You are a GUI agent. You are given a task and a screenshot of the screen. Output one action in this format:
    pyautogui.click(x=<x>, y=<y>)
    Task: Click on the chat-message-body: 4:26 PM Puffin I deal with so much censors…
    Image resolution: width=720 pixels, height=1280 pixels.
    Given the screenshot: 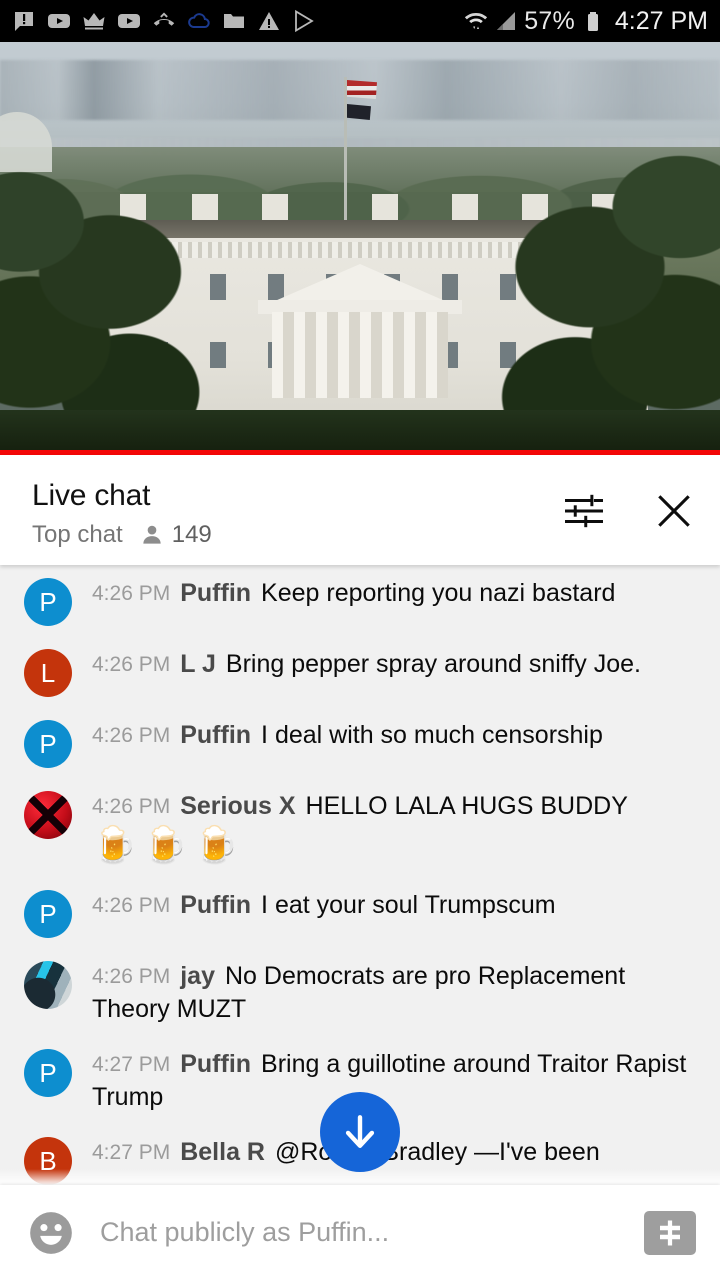 What is the action you would take?
    pyautogui.click(x=396, y=734)
    